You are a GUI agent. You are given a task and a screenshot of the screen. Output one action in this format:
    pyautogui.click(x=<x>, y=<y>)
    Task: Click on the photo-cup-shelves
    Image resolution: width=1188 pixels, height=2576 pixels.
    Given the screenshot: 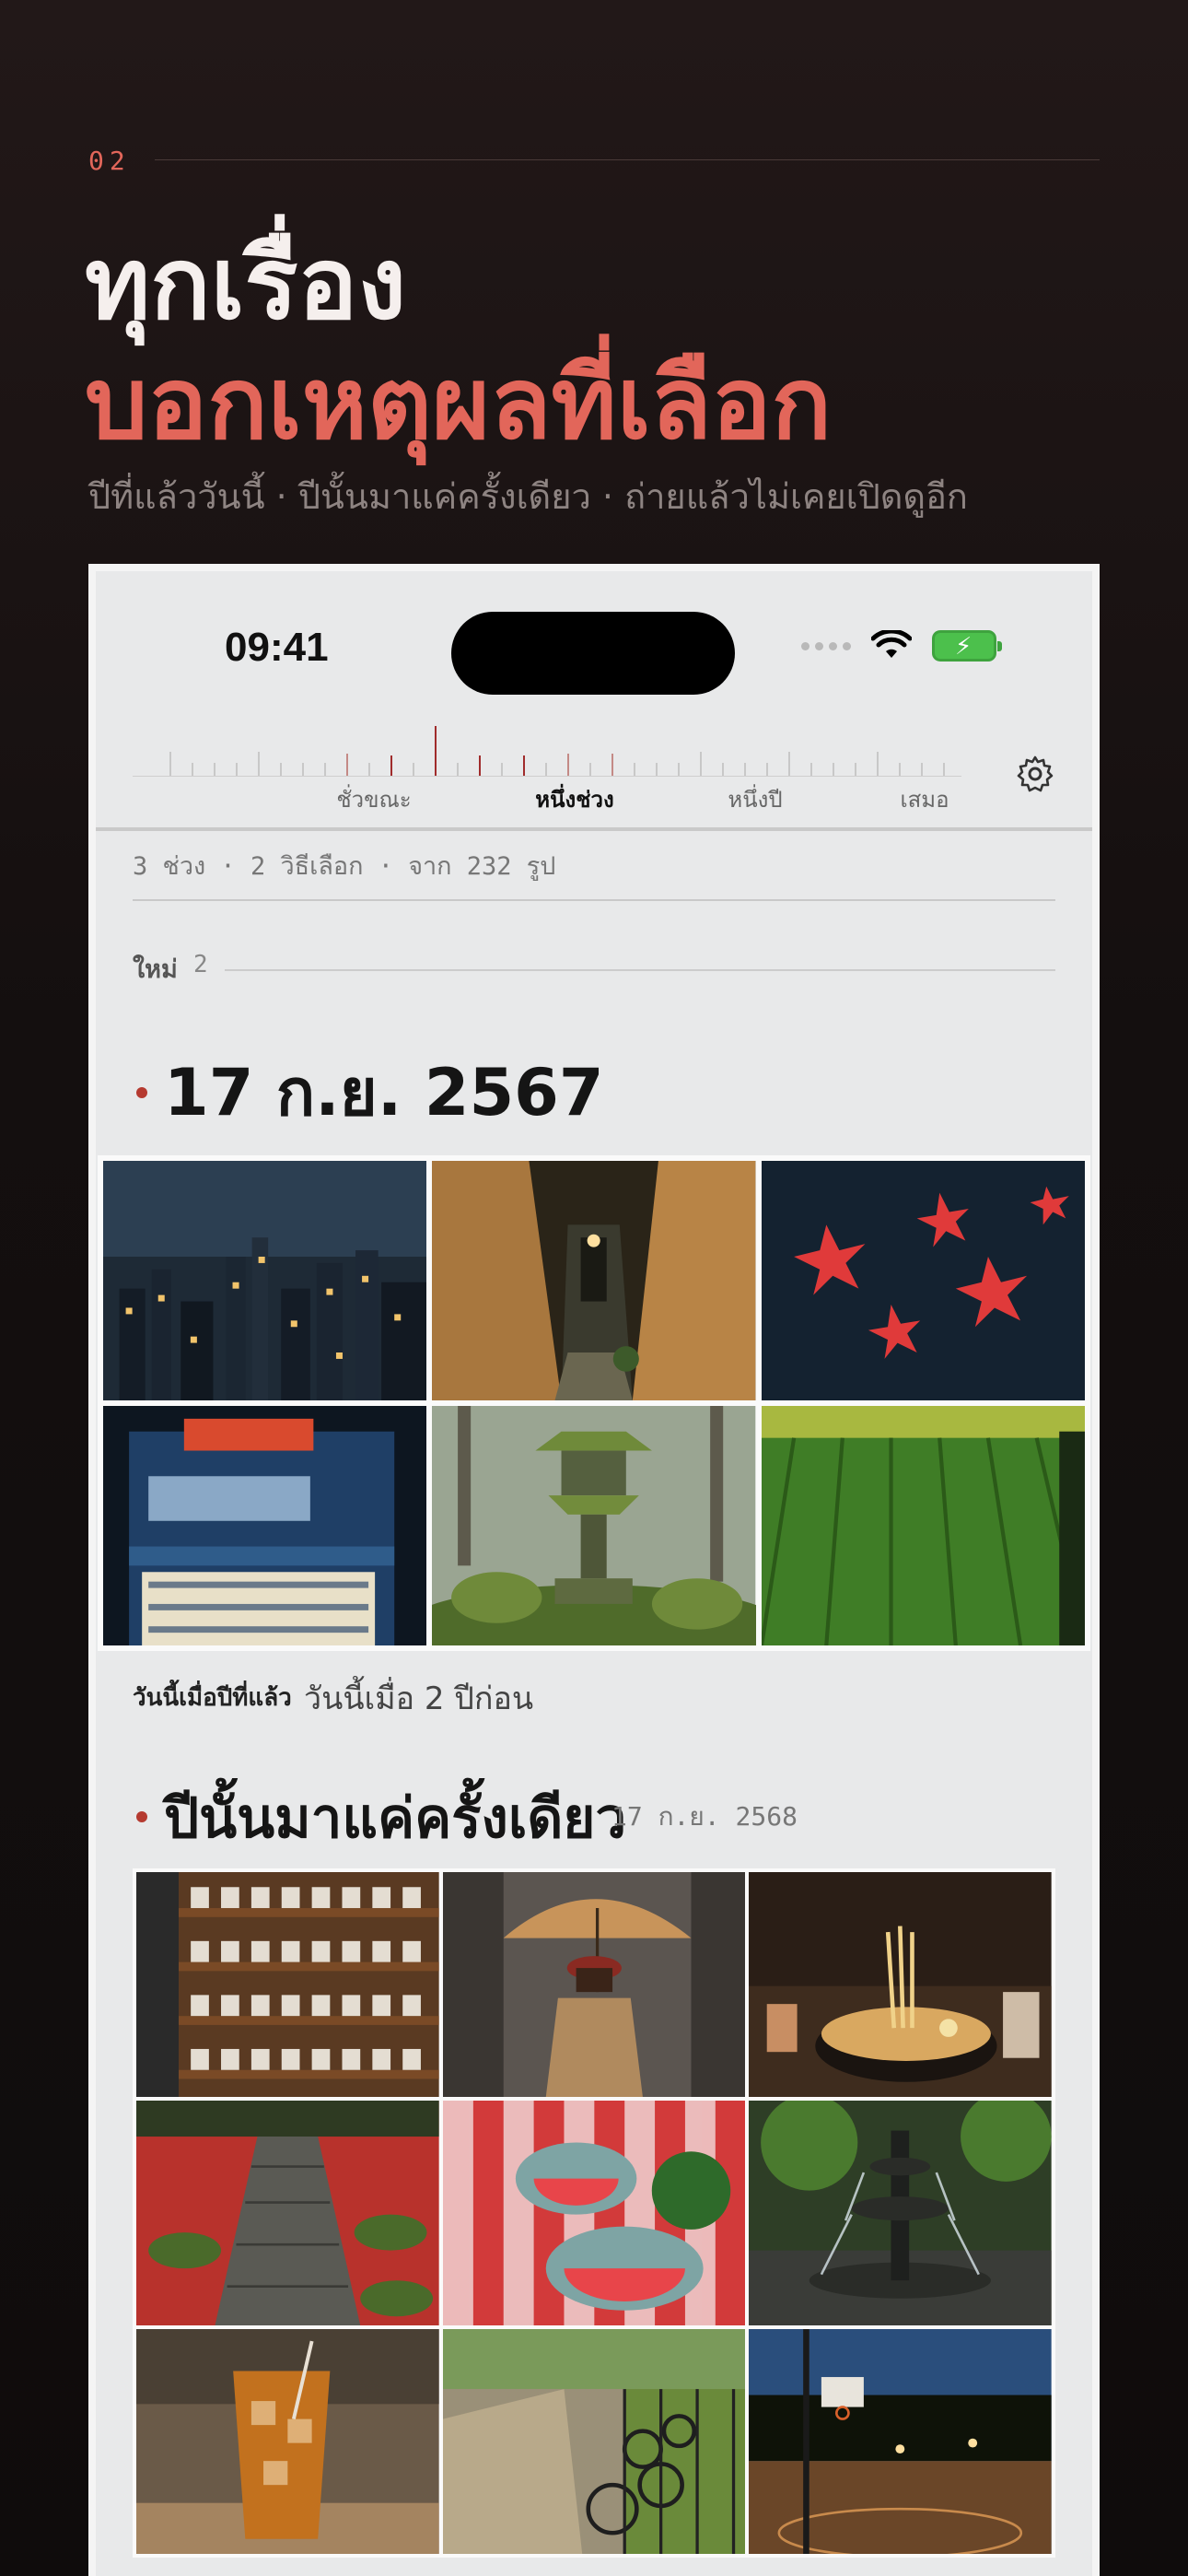 What is the action you would take?
    pyautogui.click(x=287, y=1985)
    